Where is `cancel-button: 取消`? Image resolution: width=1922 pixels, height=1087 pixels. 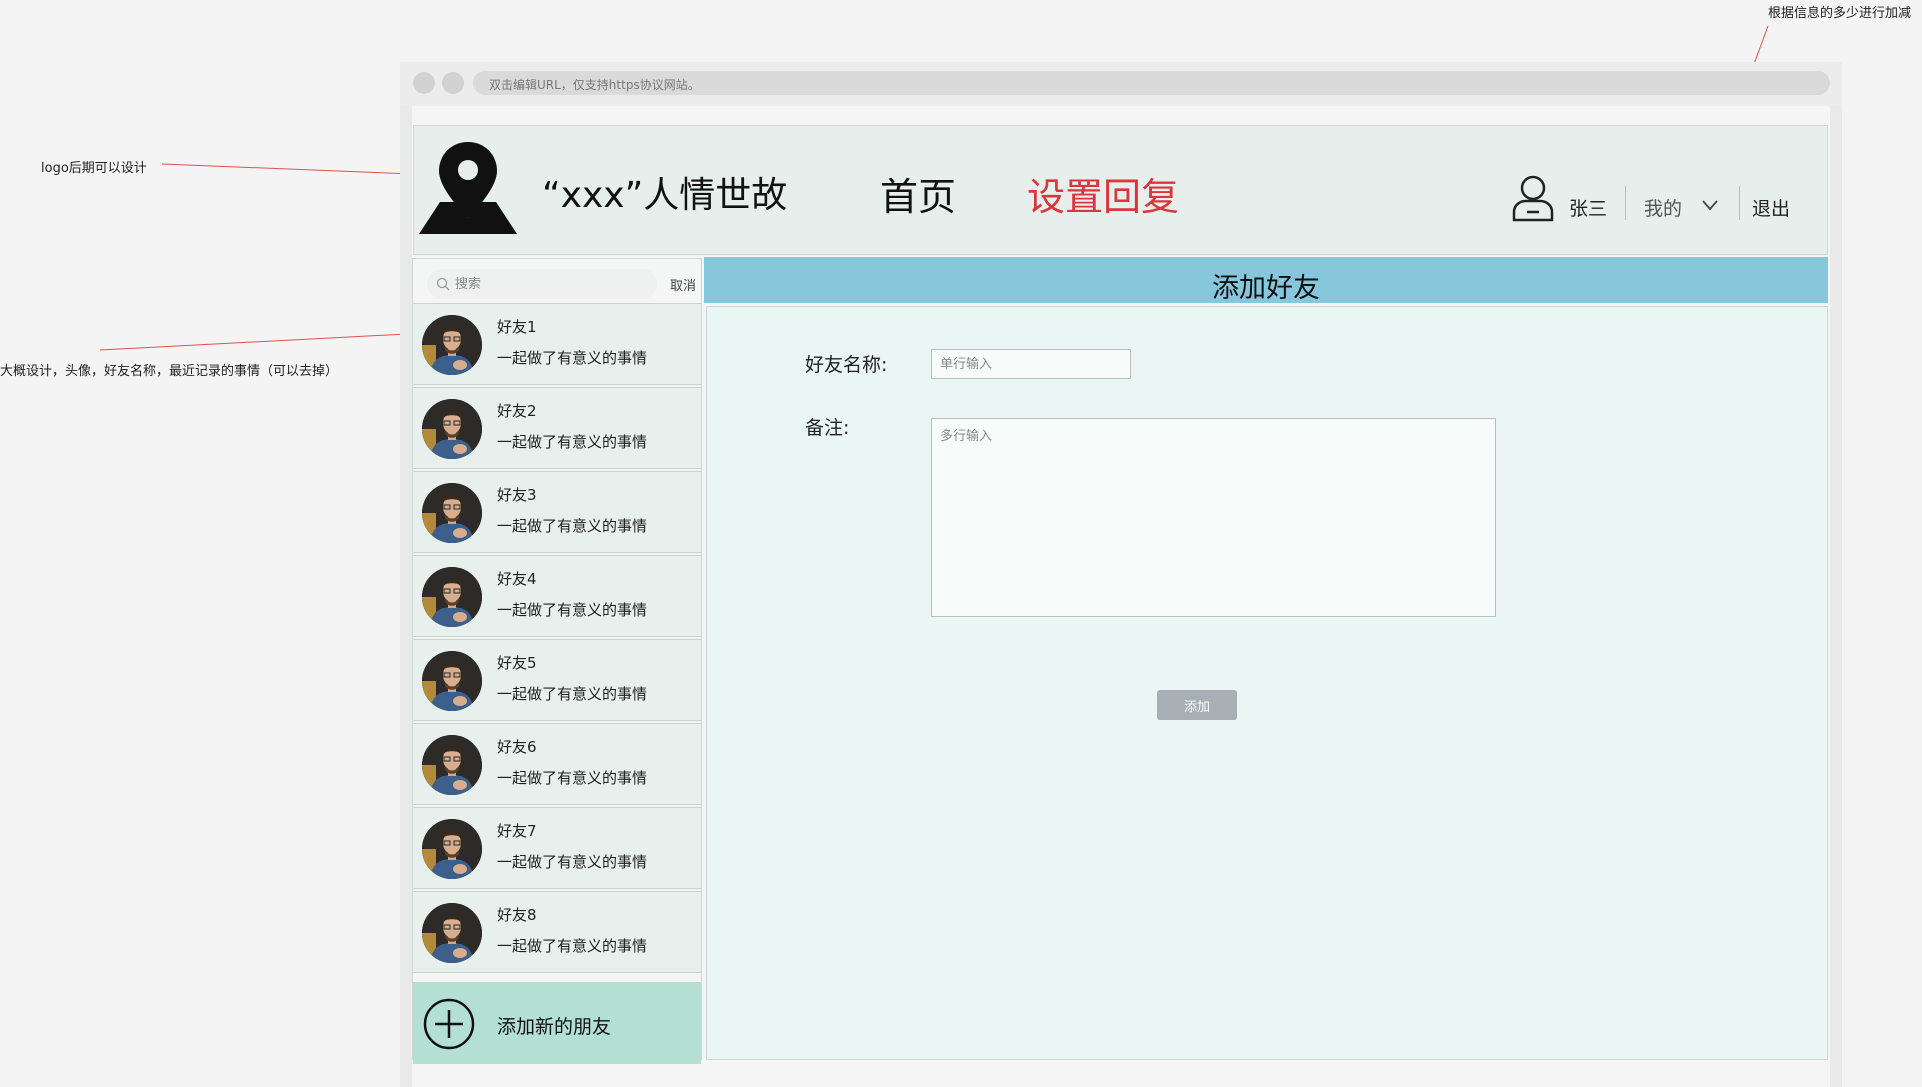
cancel-button: 取消 is located at coordinates (683, 284).